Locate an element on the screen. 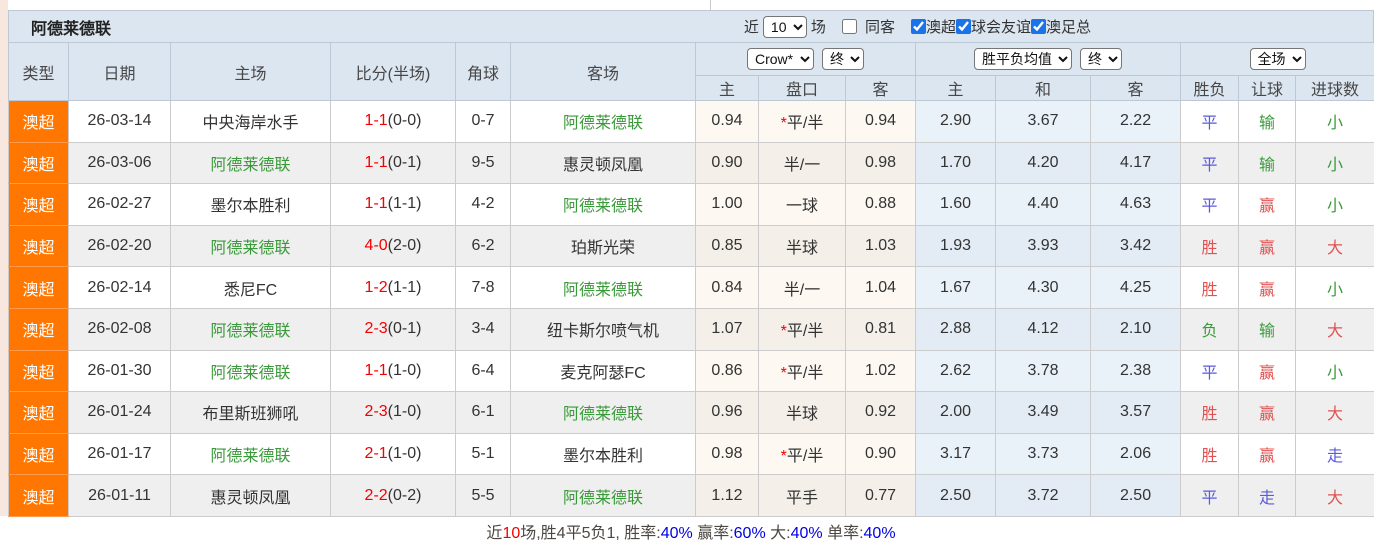 This screenshot has height=553, width=1374. col-header-corner: 角球 is located at coordinates (483, 72).